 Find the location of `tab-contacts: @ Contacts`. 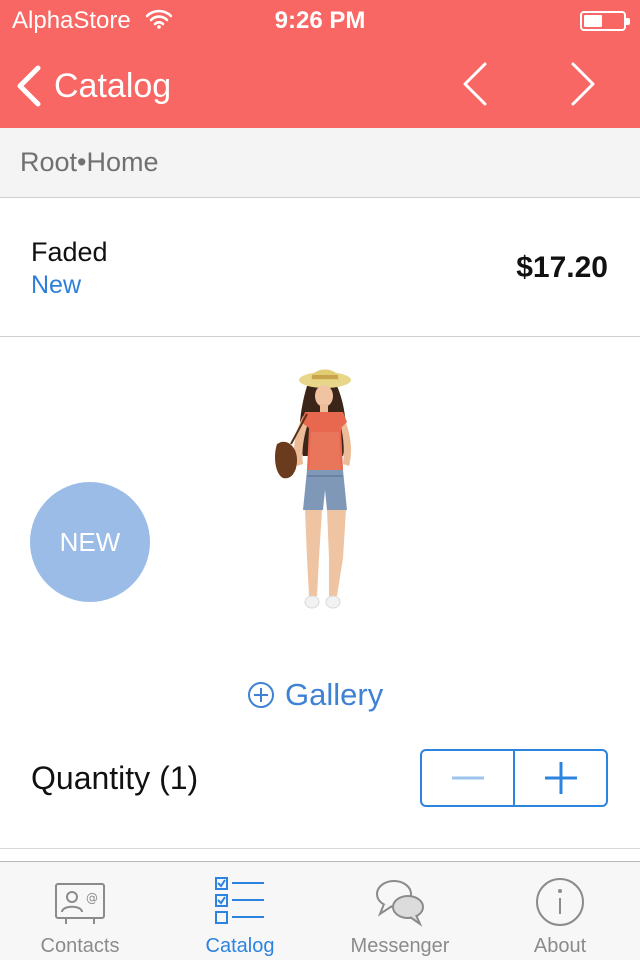

tab-contacts: @ Contacts is located at coordinates (80, 911).